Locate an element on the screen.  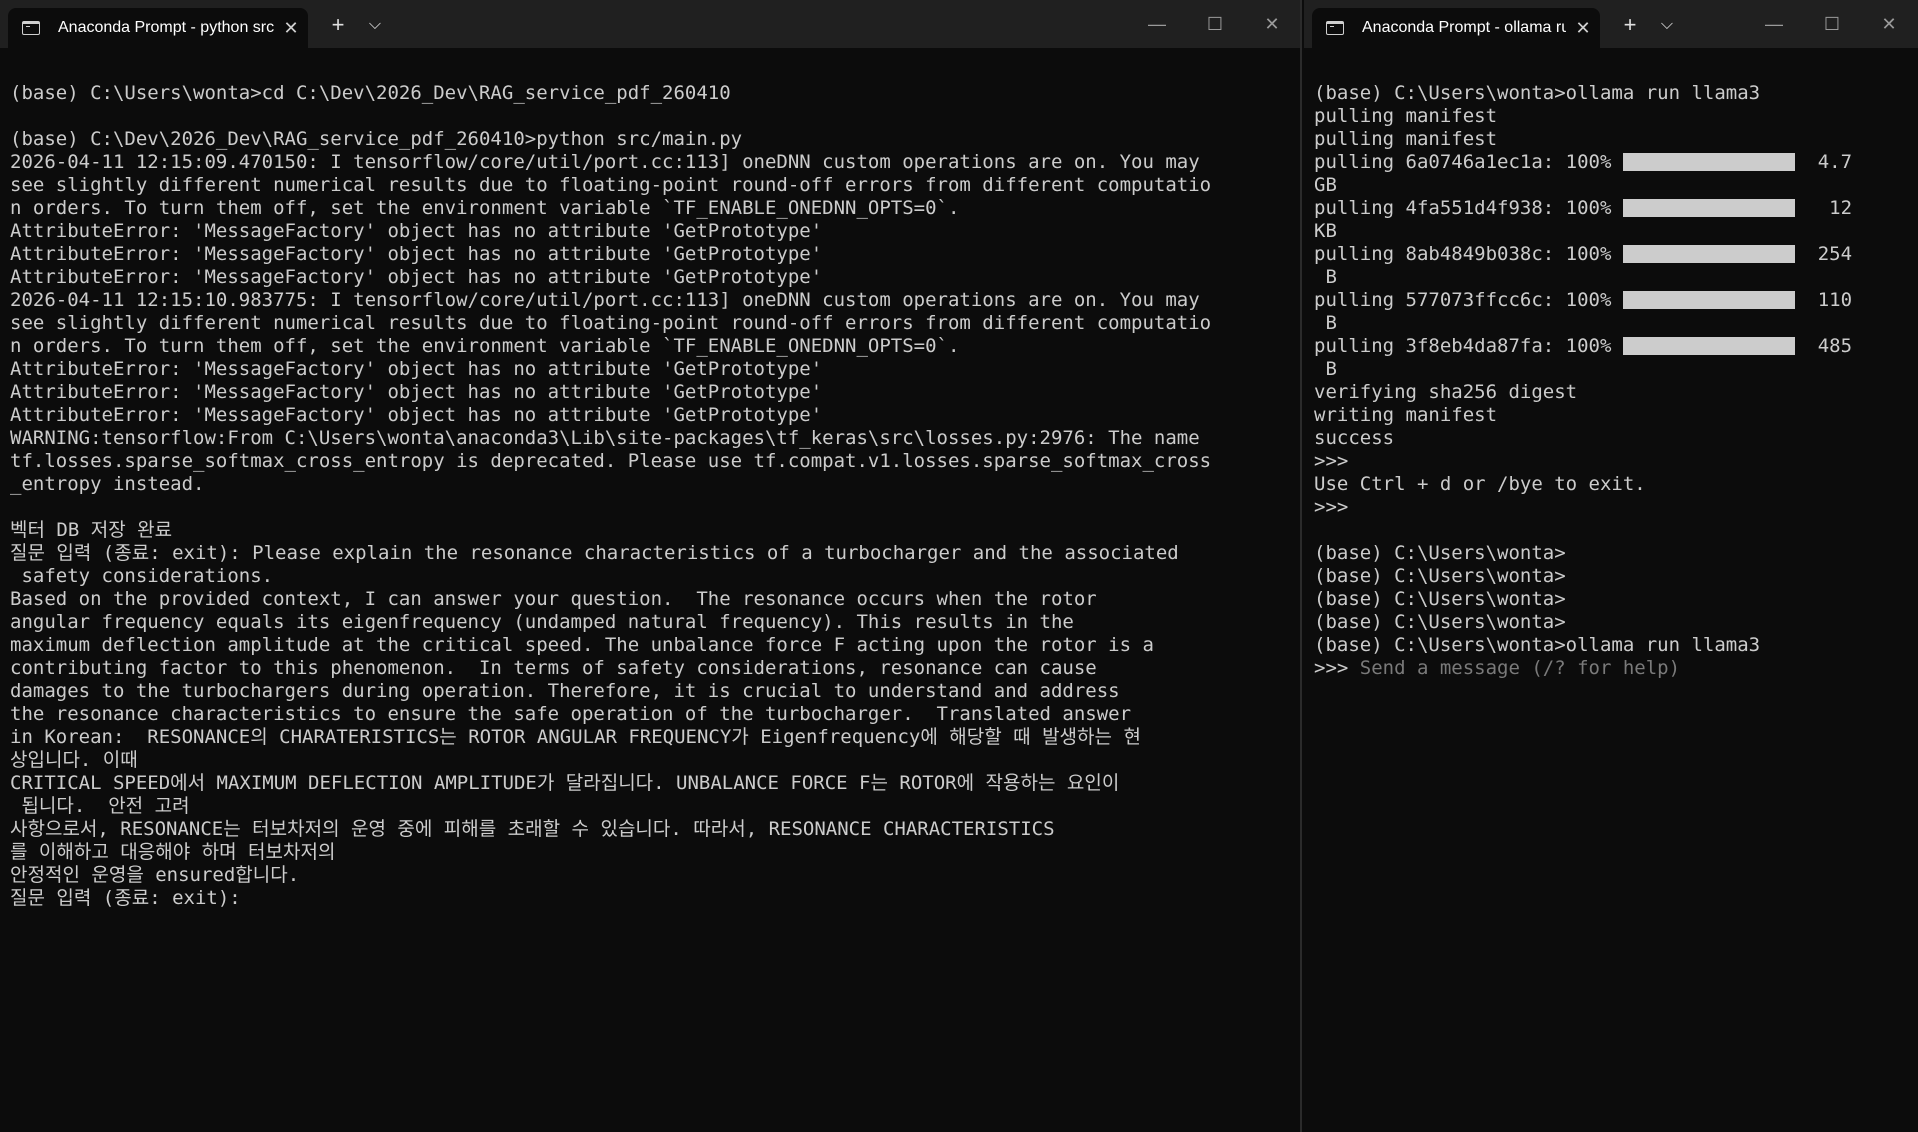
pull-layer-size: 485 is located at coordinates (1823, 346).